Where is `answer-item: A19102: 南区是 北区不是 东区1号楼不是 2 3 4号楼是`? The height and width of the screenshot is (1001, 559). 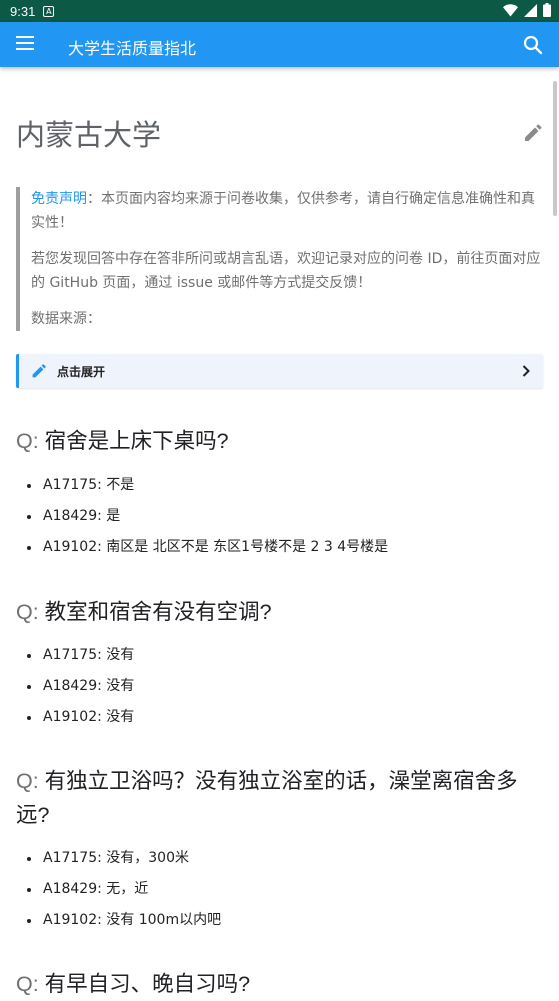
answer-item: A19102: 南区是 北区不是 东区1号楼不是 2 3 4号楼是 is located at coordinates (202, 547).